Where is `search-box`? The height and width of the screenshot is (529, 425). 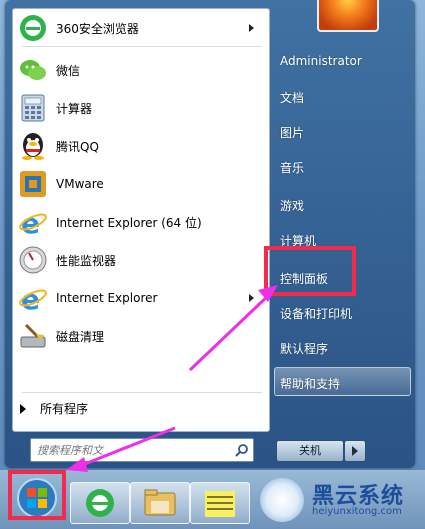
search-box is located at coordinates (142, 450).